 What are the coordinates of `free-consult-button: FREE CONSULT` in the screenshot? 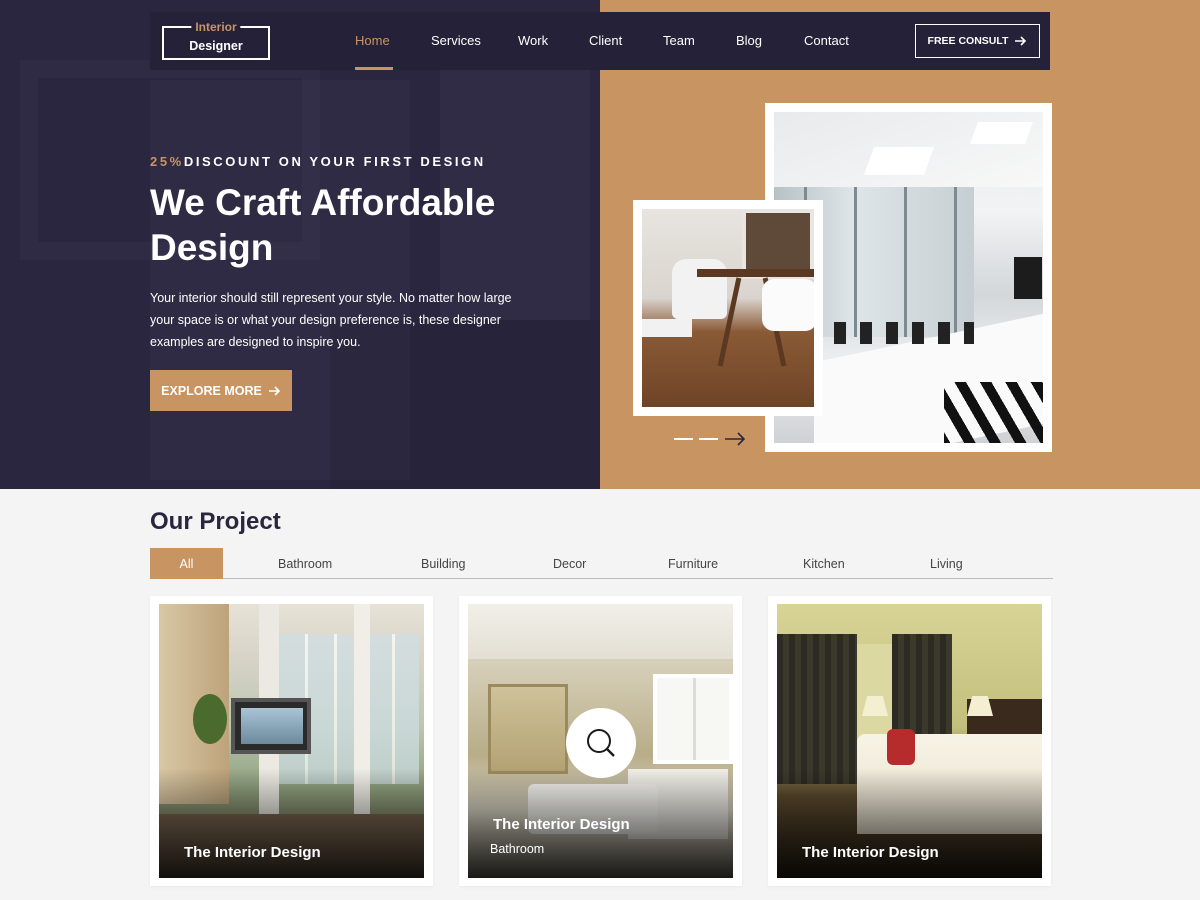 It's located at (977, 41).